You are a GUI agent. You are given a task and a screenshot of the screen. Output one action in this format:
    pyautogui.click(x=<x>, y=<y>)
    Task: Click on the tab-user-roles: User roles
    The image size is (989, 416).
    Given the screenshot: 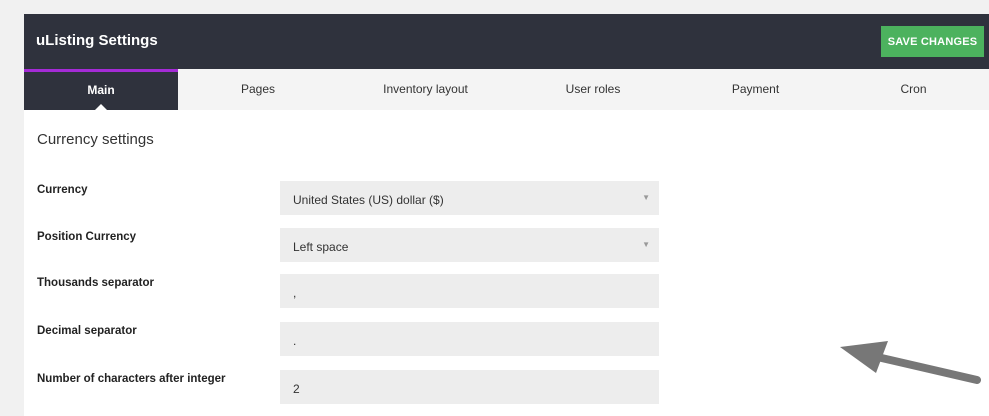 What is the action you would take?
    pyautogui.click(x=593, y=89)
    